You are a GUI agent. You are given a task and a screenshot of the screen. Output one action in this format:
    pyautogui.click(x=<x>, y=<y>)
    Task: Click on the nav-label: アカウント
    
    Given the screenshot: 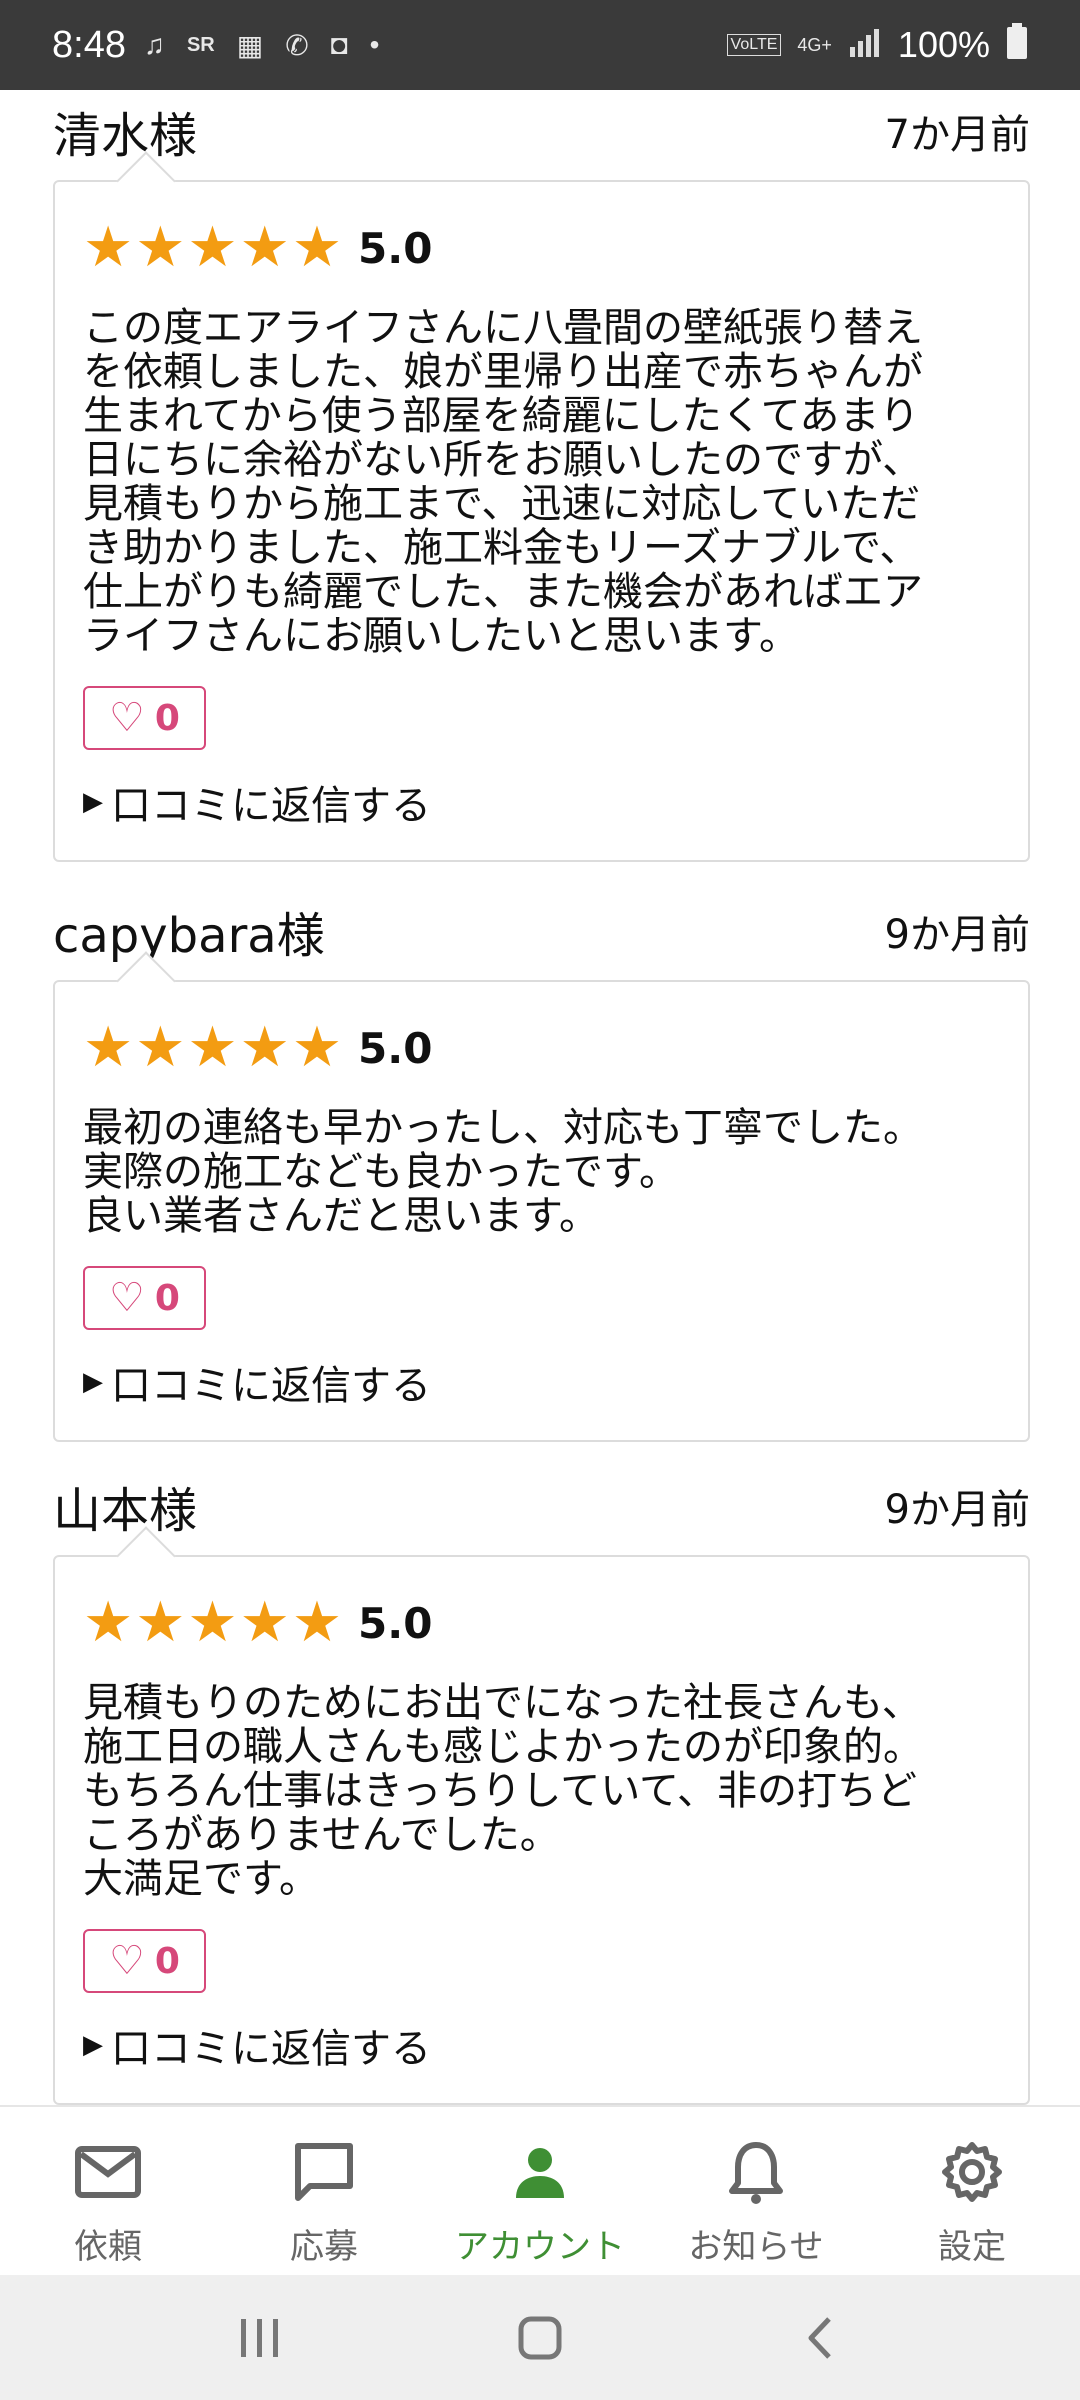 What is the action you would take?
    pyautogui.click(x=540, y=2247)
    